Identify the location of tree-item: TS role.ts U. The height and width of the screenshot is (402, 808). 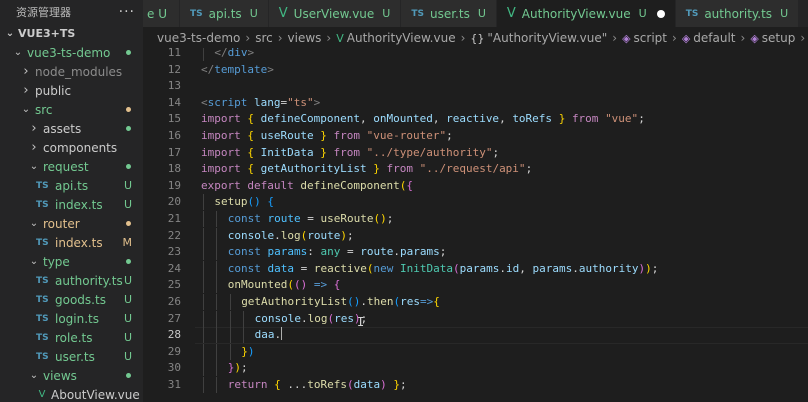
(71, 337).